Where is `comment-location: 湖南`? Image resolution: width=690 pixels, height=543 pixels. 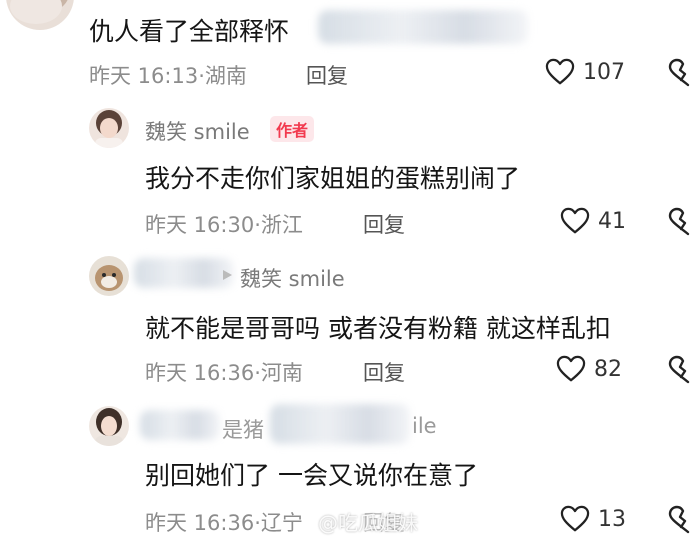
comment-location: 湖南 is located at coordinates (225, 76).